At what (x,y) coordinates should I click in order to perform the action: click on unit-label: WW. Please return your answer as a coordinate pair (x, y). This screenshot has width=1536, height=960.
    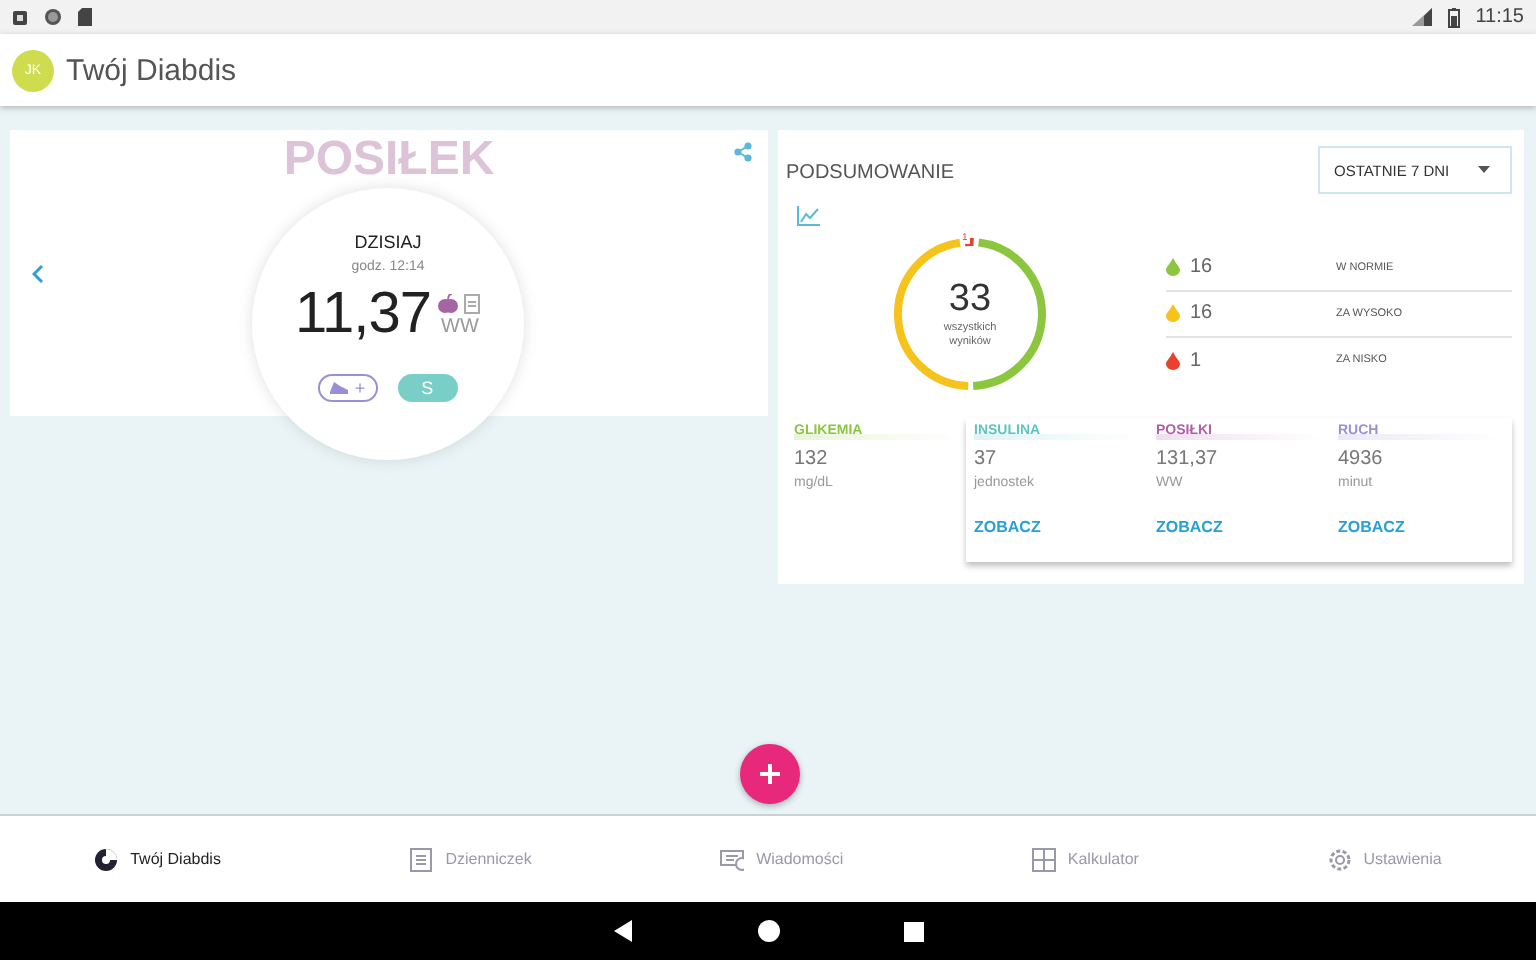
    Looking at the image, I should click on (460, 326).